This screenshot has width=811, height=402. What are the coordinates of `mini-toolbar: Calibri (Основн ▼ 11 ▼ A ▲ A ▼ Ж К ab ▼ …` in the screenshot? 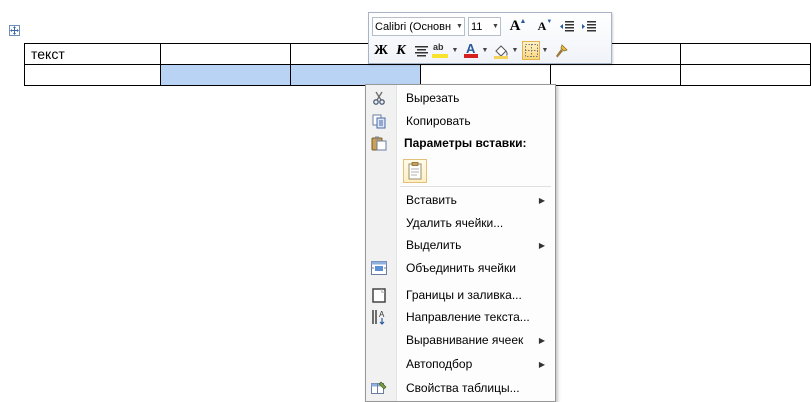 It's located at (490, 38).